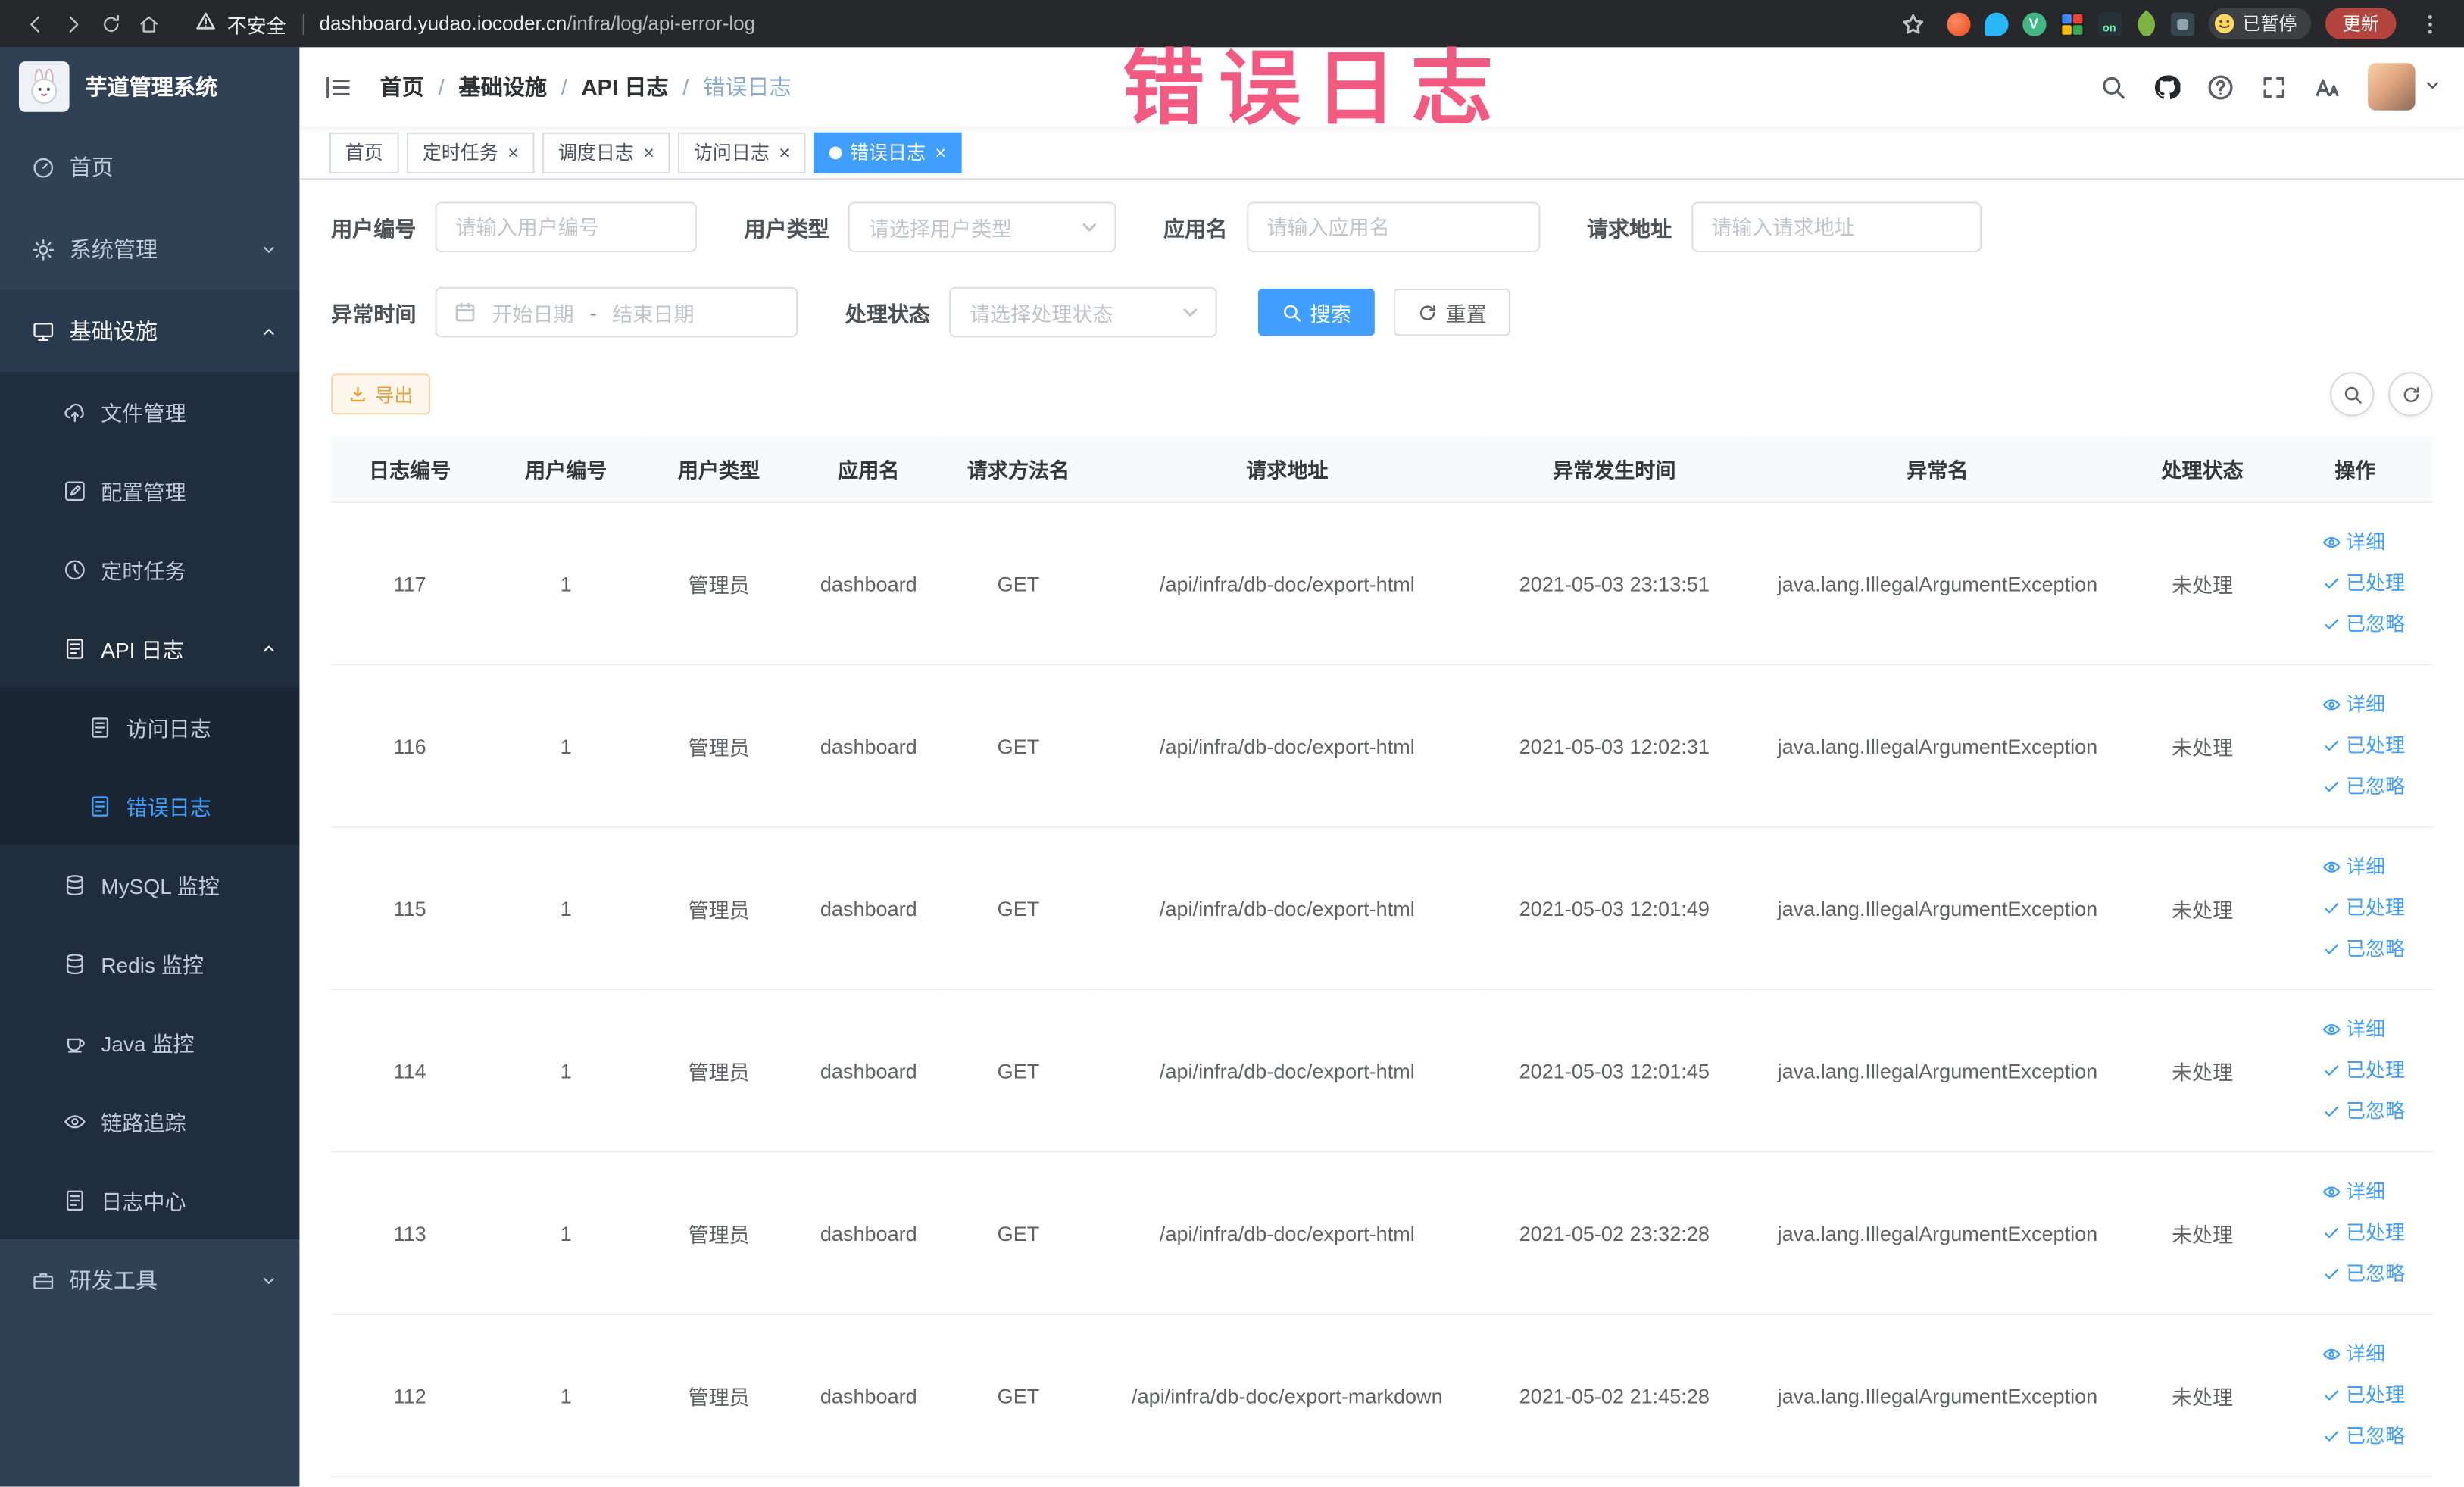 This screenshot has height=1487, width=2464. What do you see at coordinates (982, 227) in the screenshot?
I see `user-type-select: 请选择用户类型` at bounding box center [982, 227].